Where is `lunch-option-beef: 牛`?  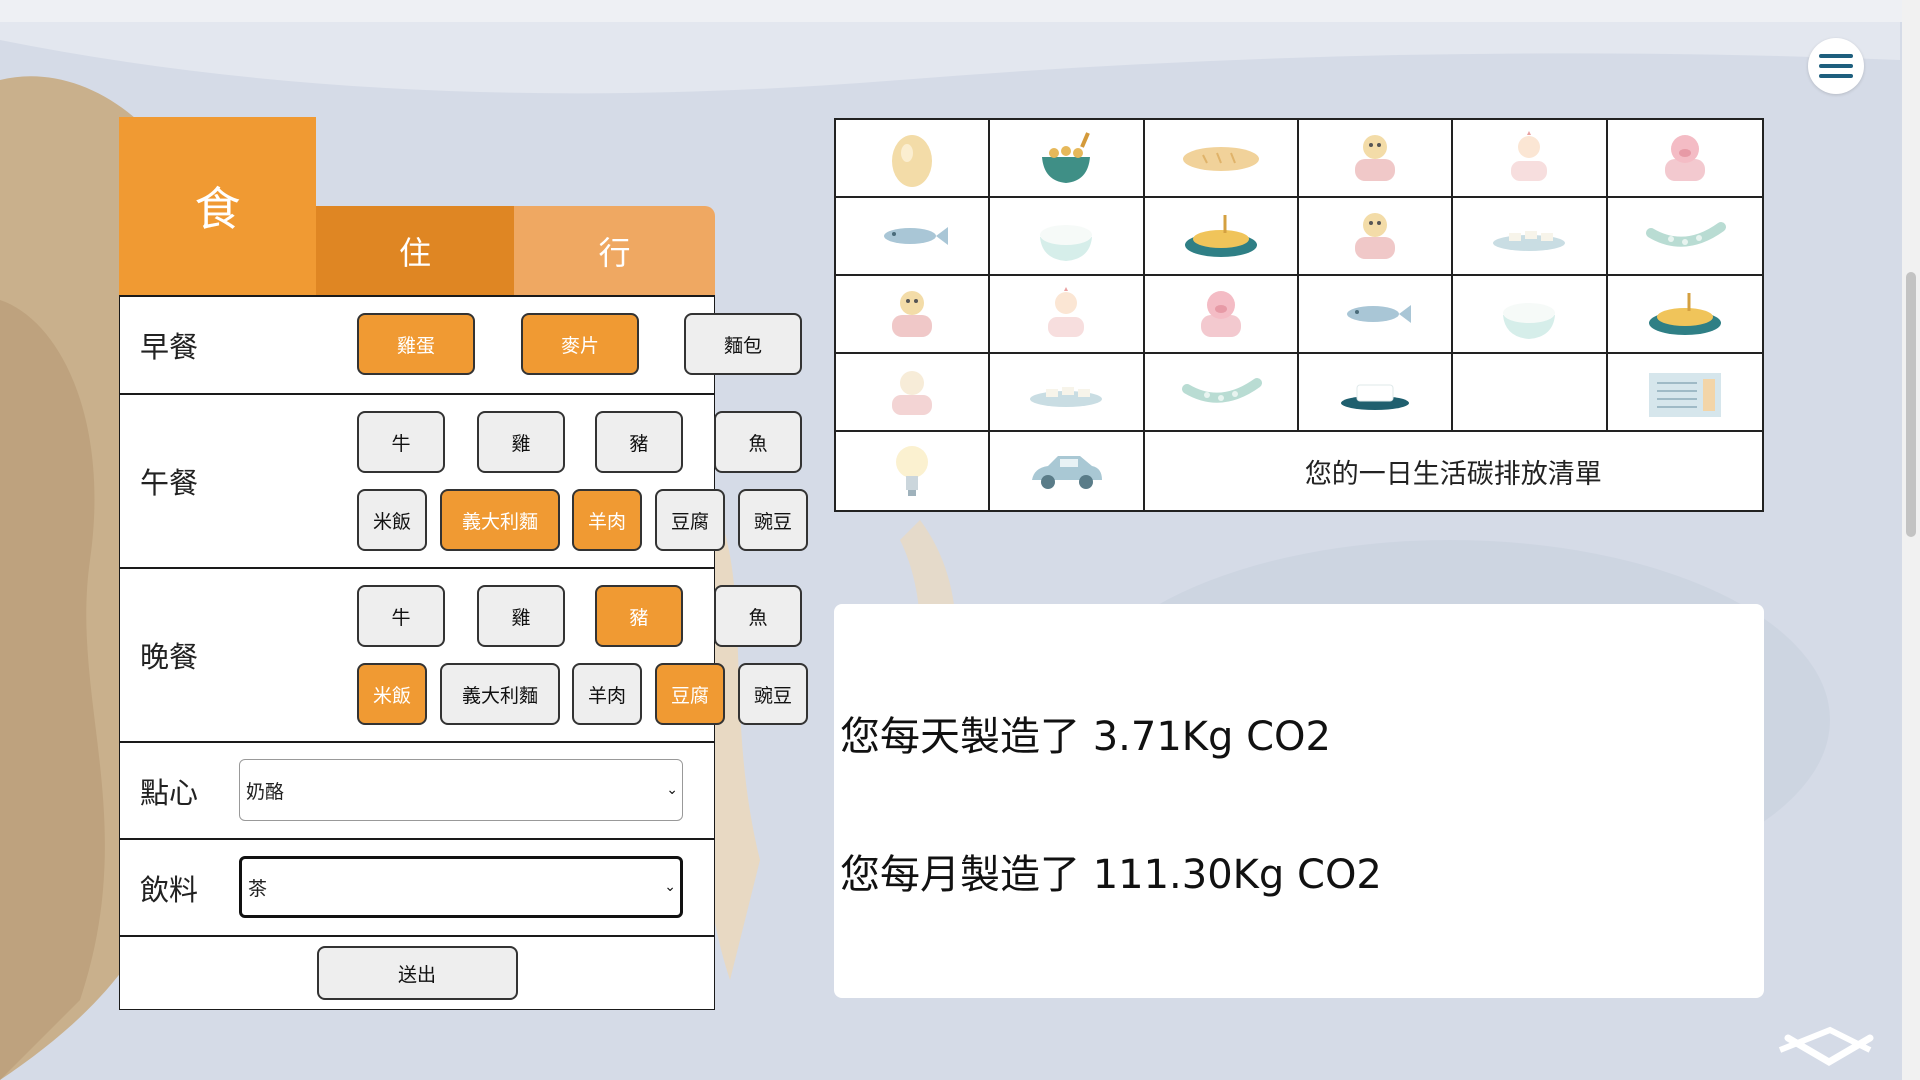 lunch-option-beef: 牛 is located at coordinates (401, 442).